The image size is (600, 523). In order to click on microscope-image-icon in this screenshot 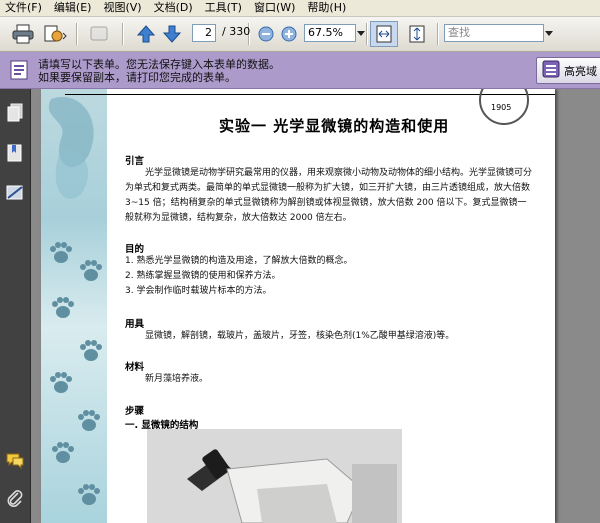, I will do `click(274, 476)`.